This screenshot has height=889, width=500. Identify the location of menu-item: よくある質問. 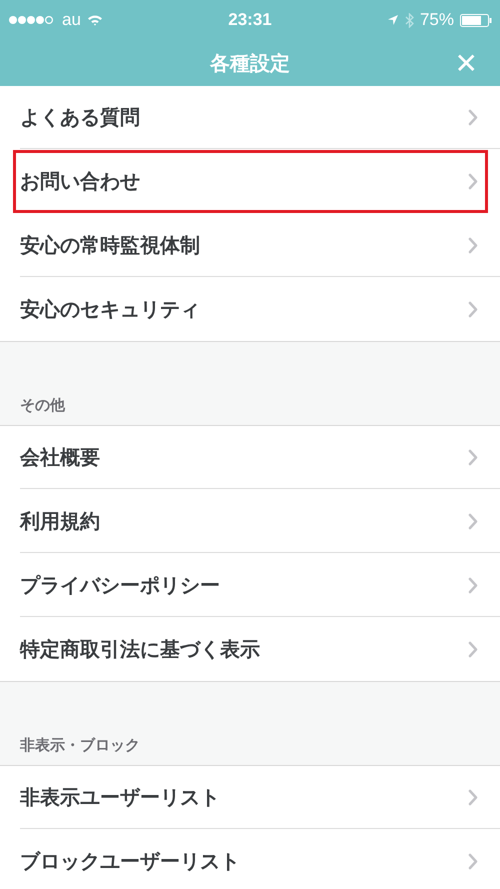
(260, 117).